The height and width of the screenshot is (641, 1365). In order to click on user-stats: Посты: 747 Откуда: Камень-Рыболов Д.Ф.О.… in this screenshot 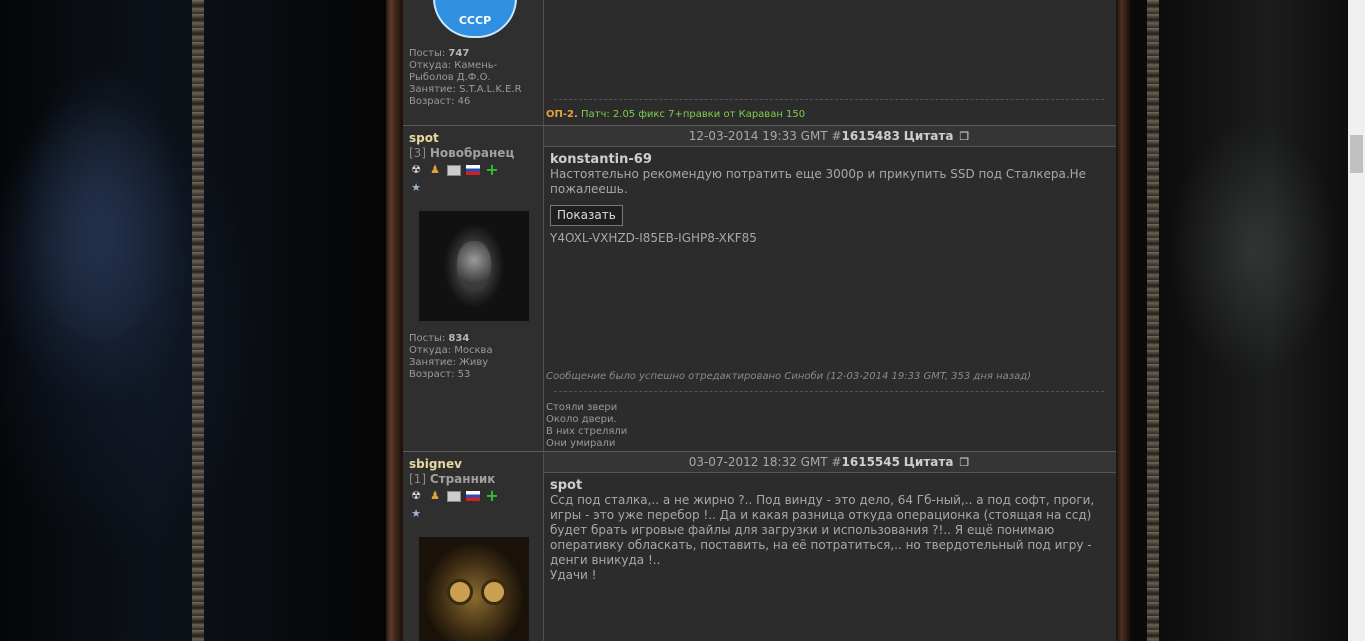, I will do `click(465, 77)`.